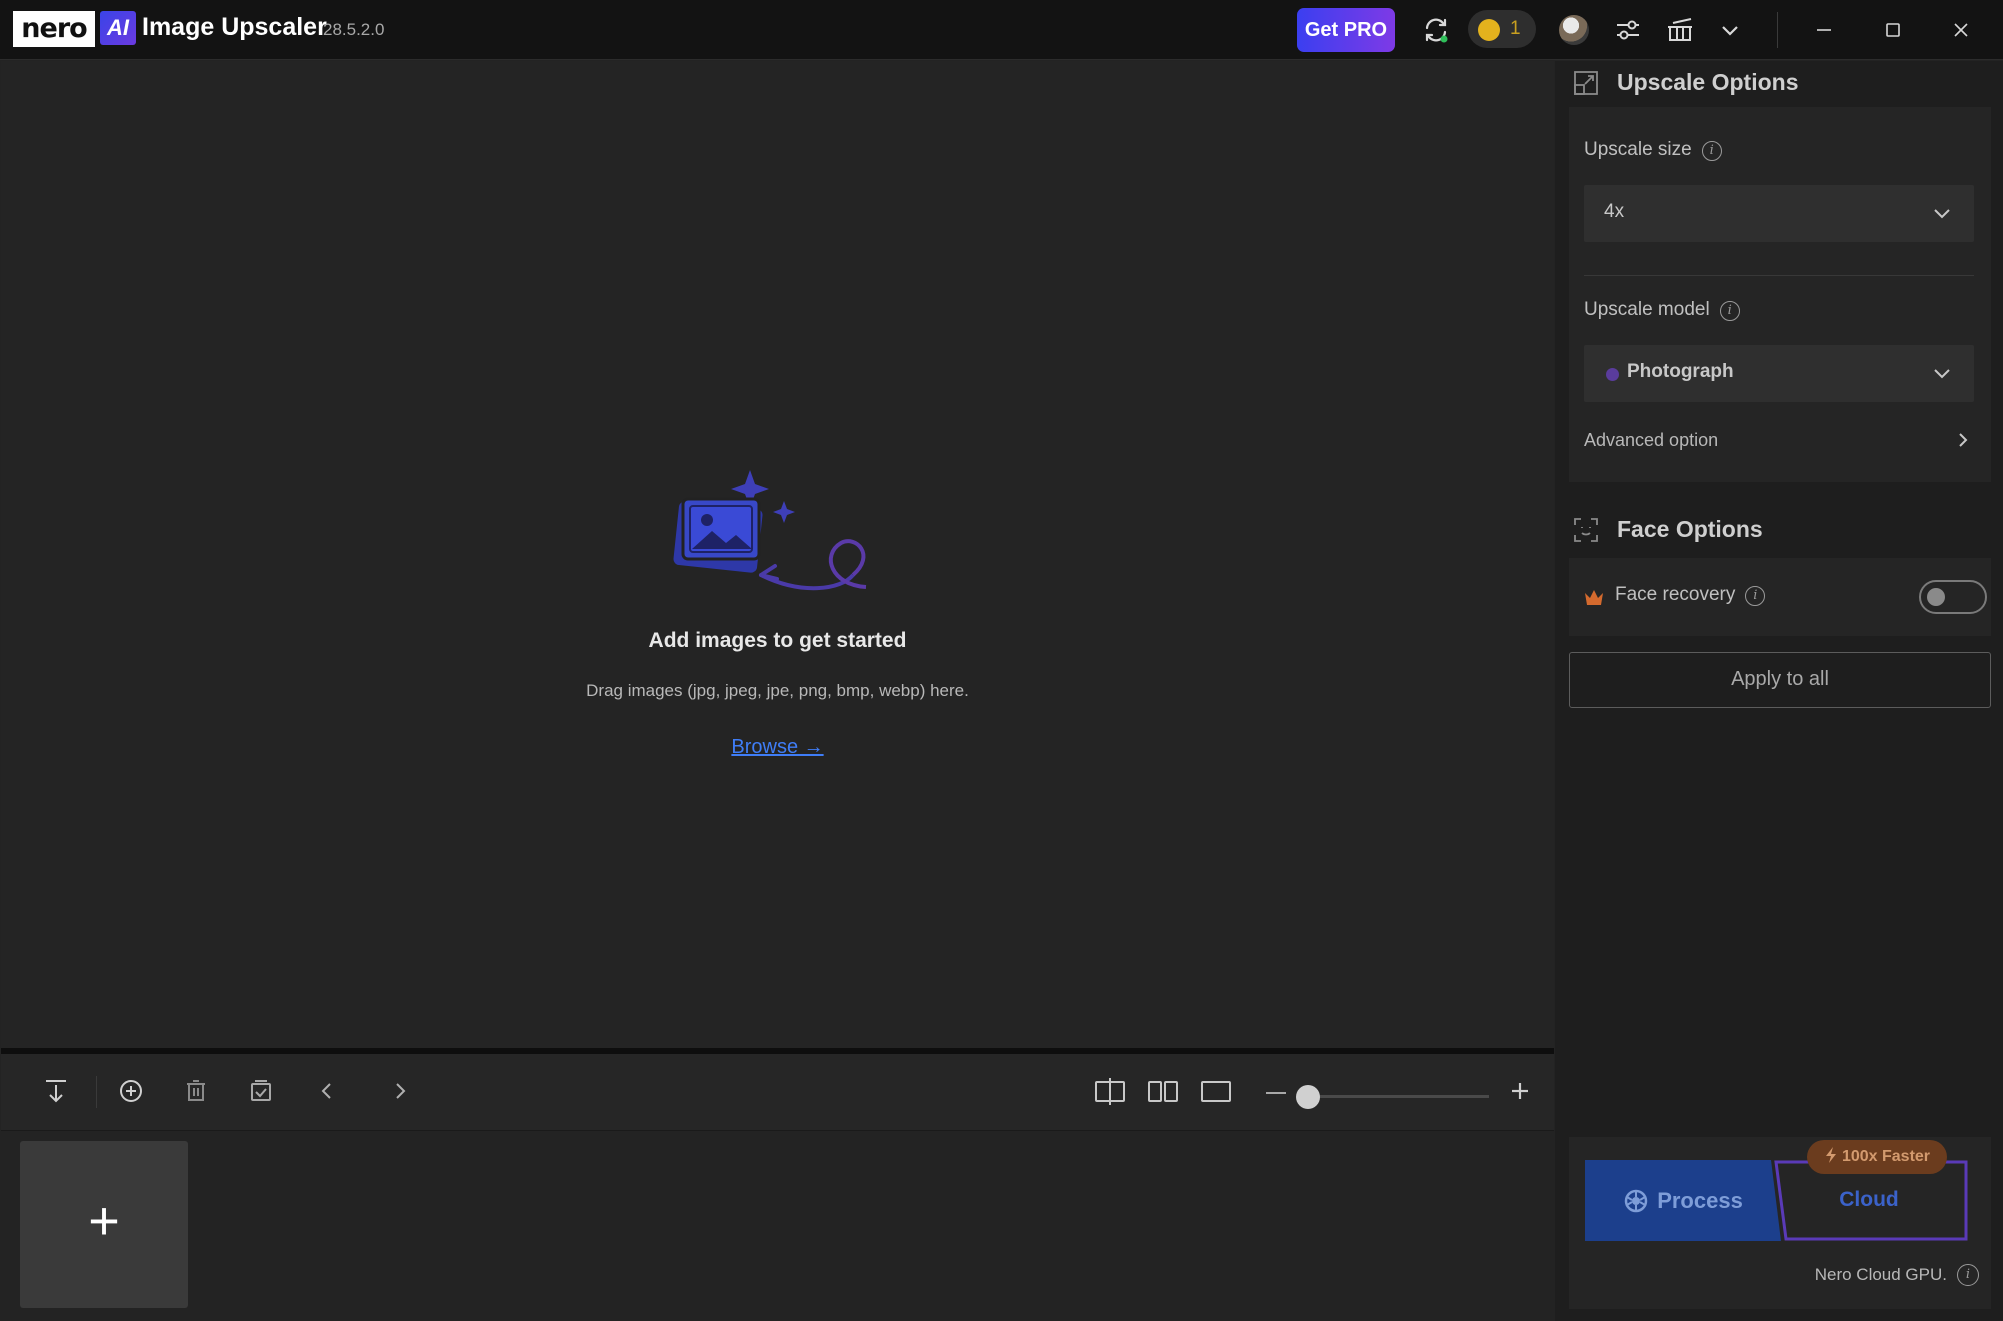 This screenshot has height=1321, width=2003. I want to click on settings-sliders-icon, so click(1628, 30).